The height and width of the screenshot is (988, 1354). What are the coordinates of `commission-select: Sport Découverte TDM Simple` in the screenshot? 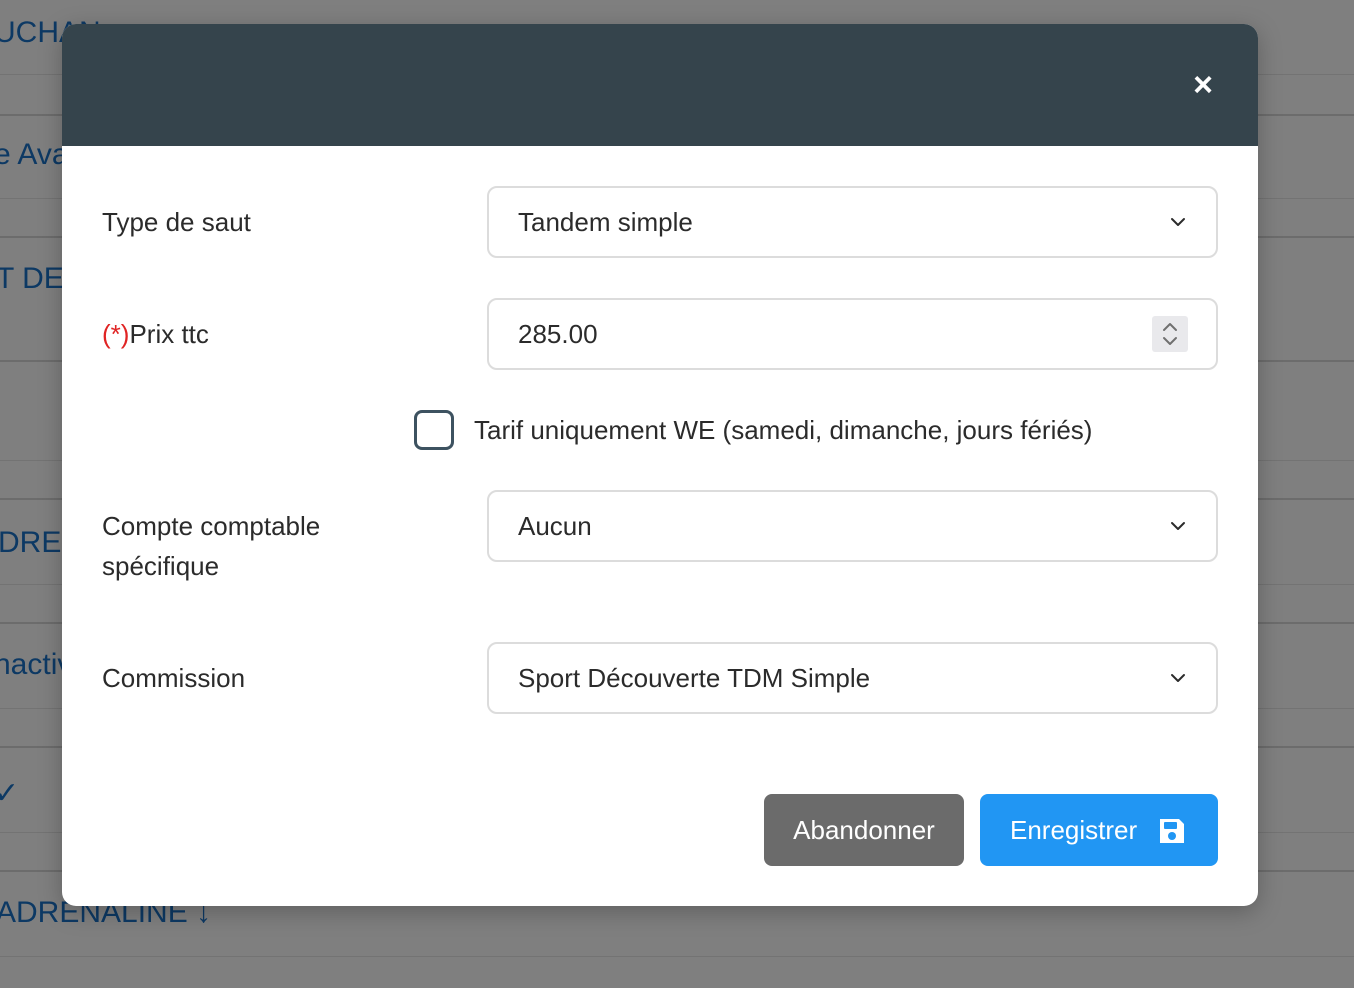 It's located at (852, 678).